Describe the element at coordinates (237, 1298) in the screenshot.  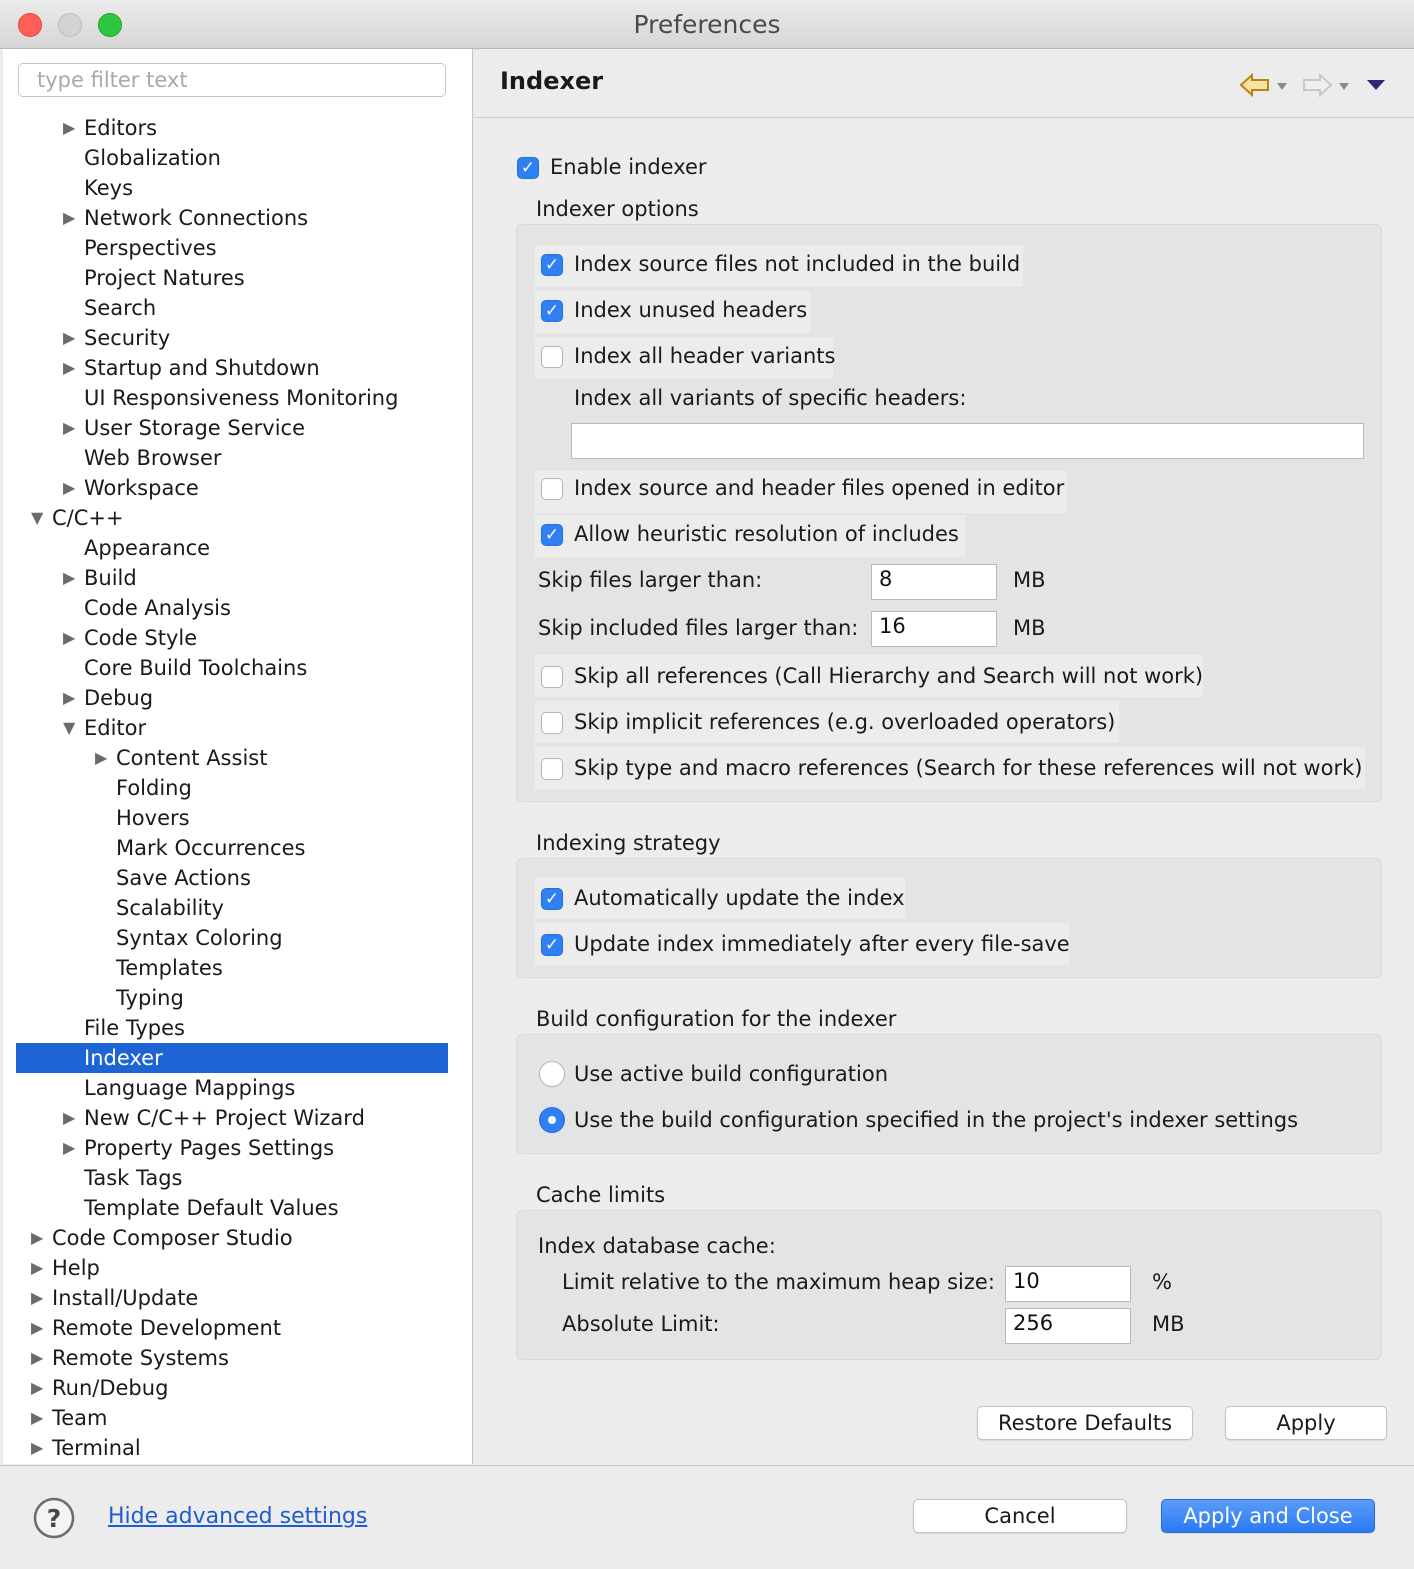
I see `tree-item-install-update: ▶ Install/Update` at that location.